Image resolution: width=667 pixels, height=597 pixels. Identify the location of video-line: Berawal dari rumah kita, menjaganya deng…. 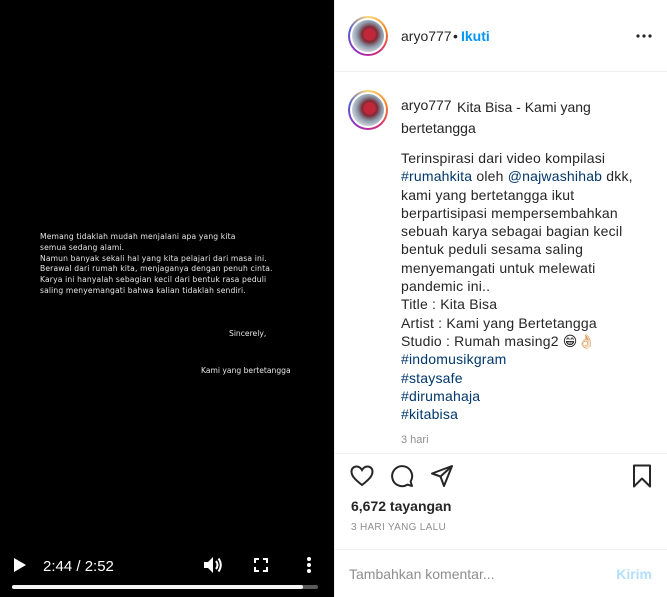
(156, 269).